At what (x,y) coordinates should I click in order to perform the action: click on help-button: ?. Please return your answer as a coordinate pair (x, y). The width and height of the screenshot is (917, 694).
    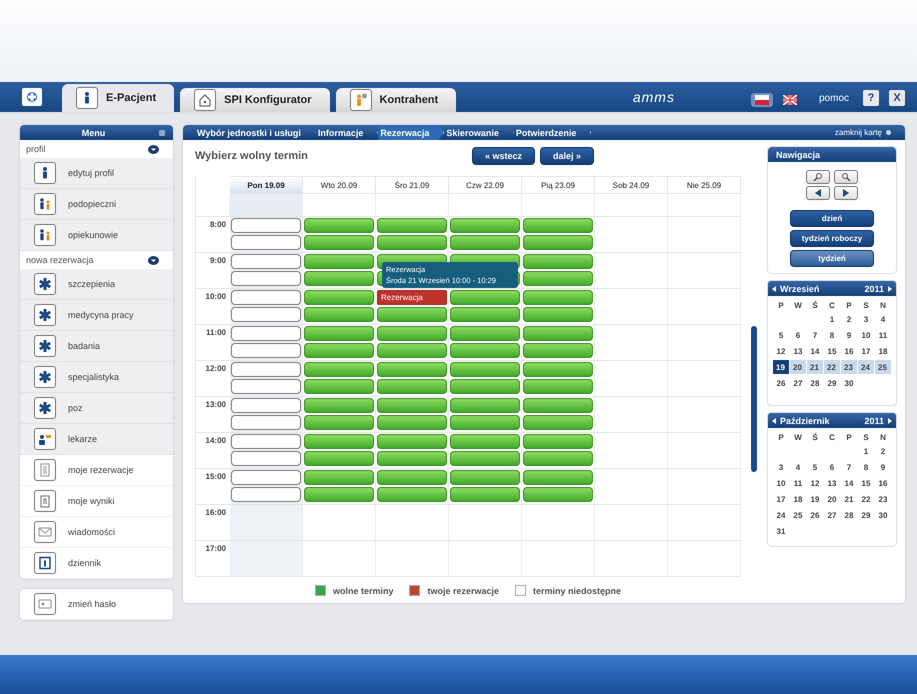
    Looking at the image, I should click on (871, 98).